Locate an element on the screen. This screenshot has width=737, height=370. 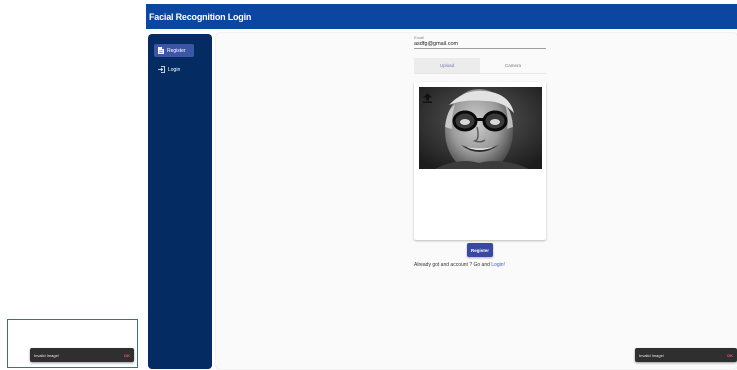
login-icon is located at coordinates (161, 69).